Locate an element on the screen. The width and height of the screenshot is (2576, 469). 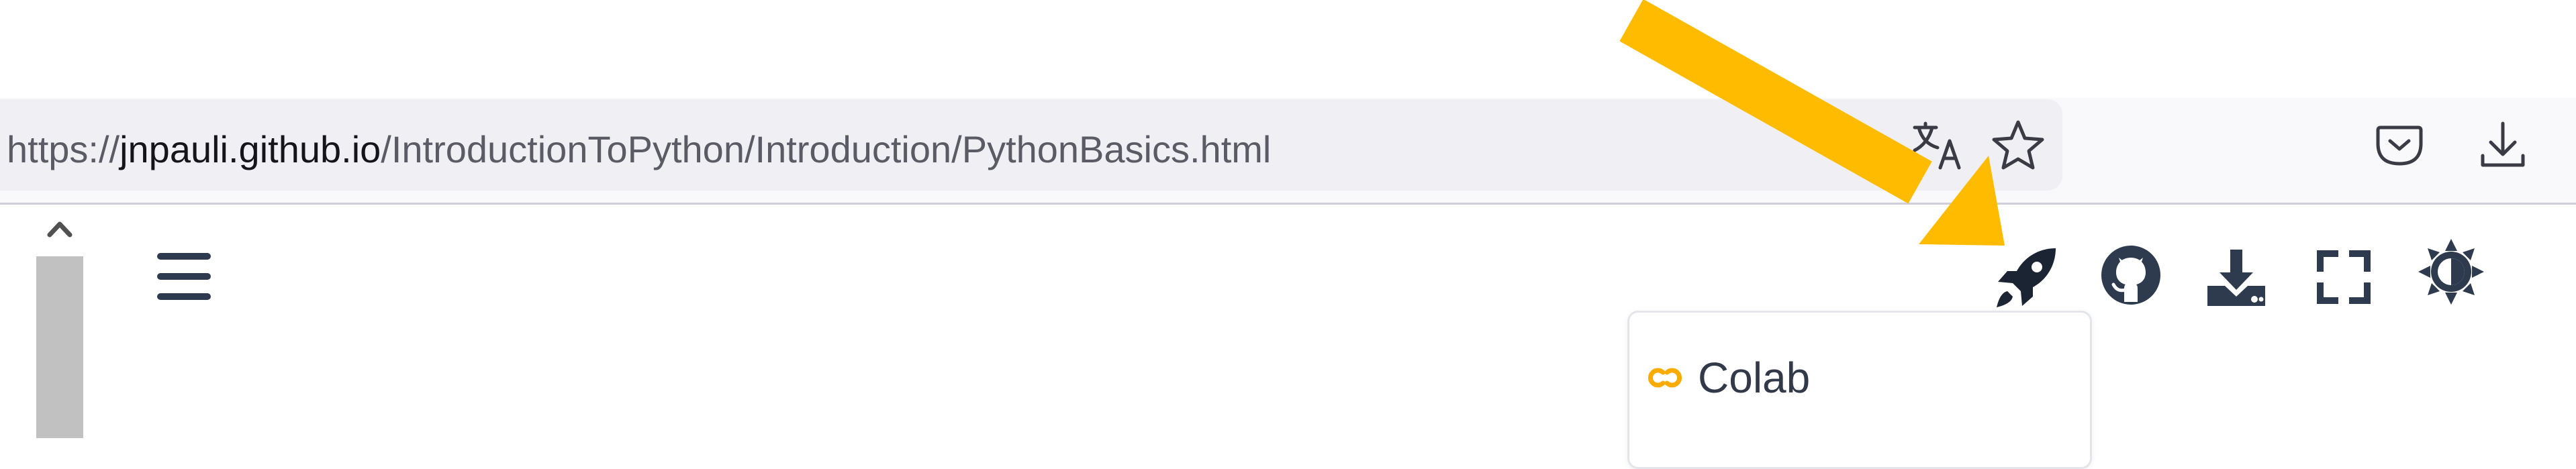
scroll-up-arrow-icon is located at coordinates (59, 230).